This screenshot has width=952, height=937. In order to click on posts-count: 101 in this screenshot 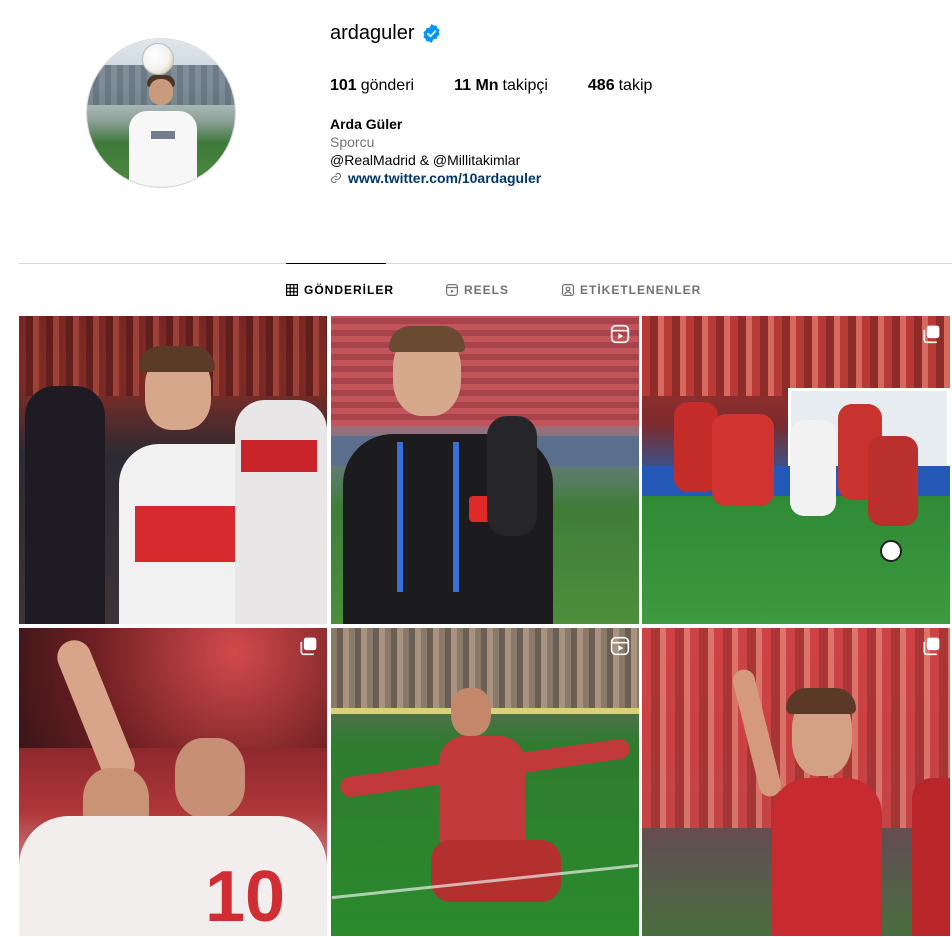, I will do `click(343, 85)`.